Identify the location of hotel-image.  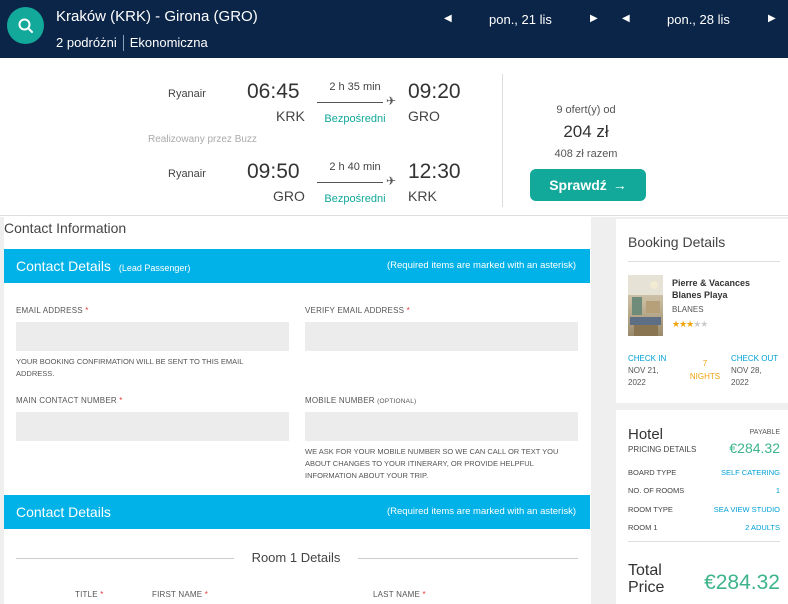
(645, 305).